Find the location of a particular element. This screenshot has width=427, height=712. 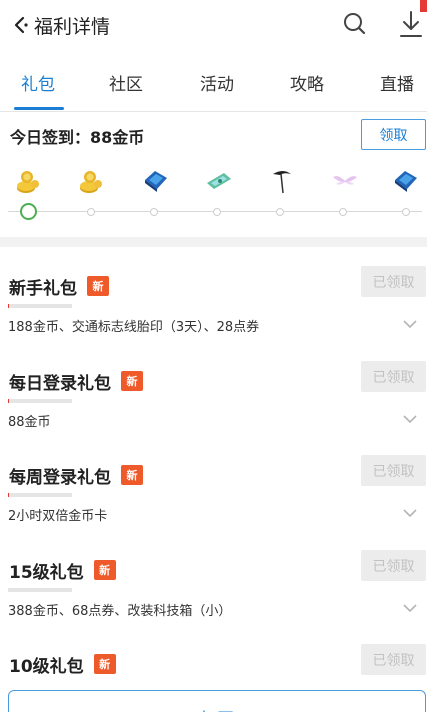

section-divider is located at coordinates (213, 242).